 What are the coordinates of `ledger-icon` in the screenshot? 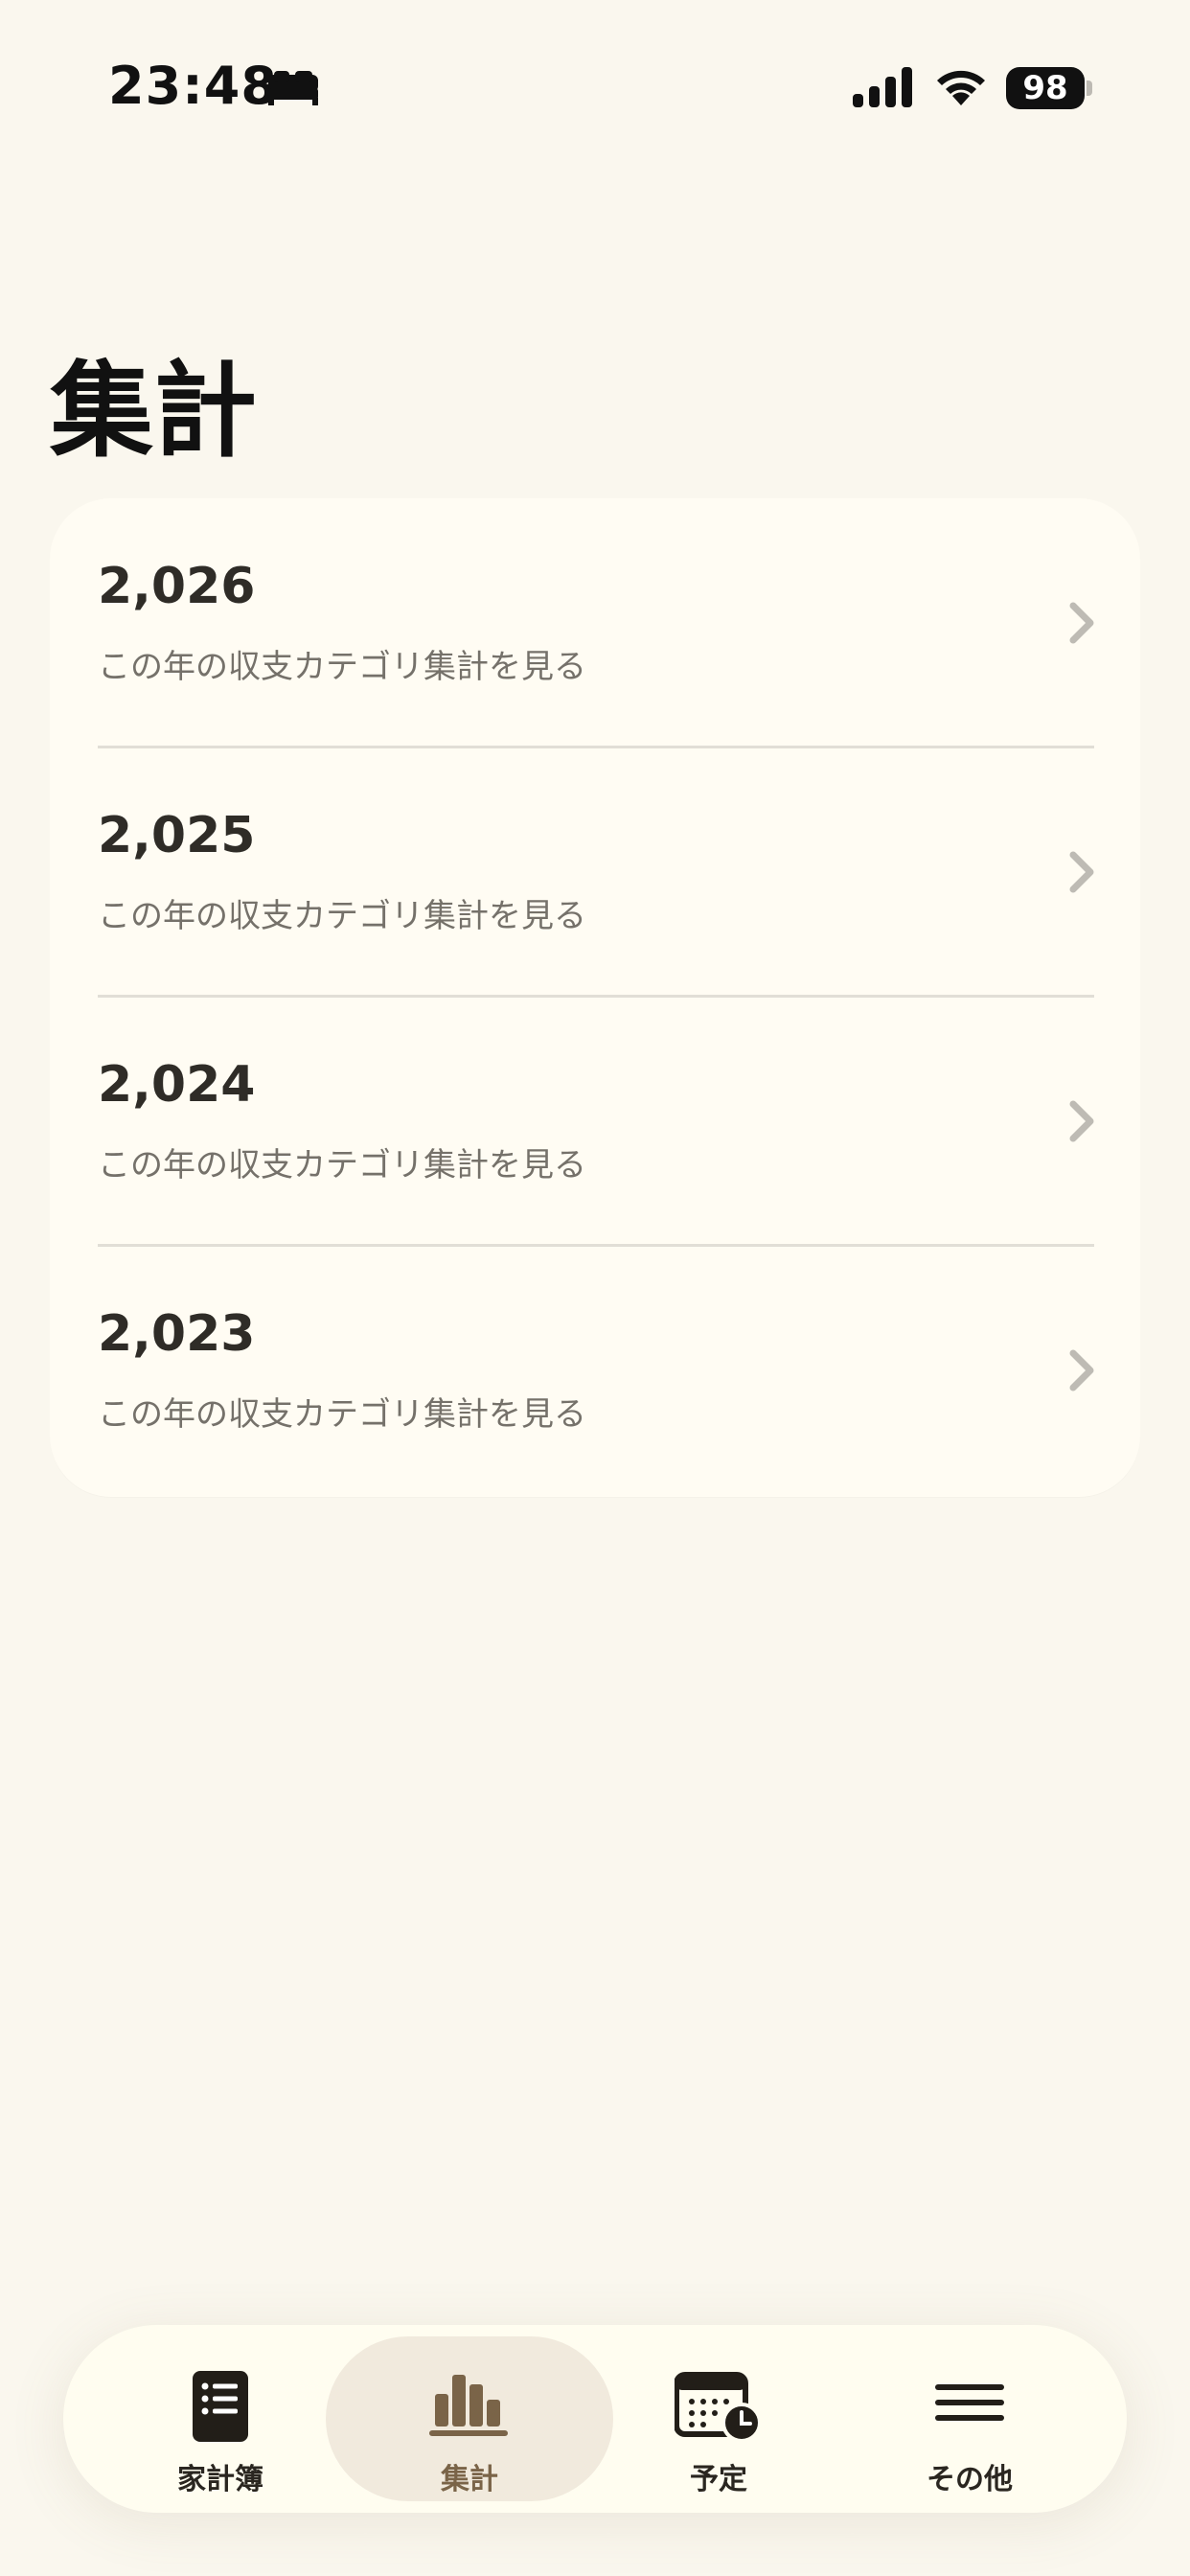 It's located at (221, 2406).